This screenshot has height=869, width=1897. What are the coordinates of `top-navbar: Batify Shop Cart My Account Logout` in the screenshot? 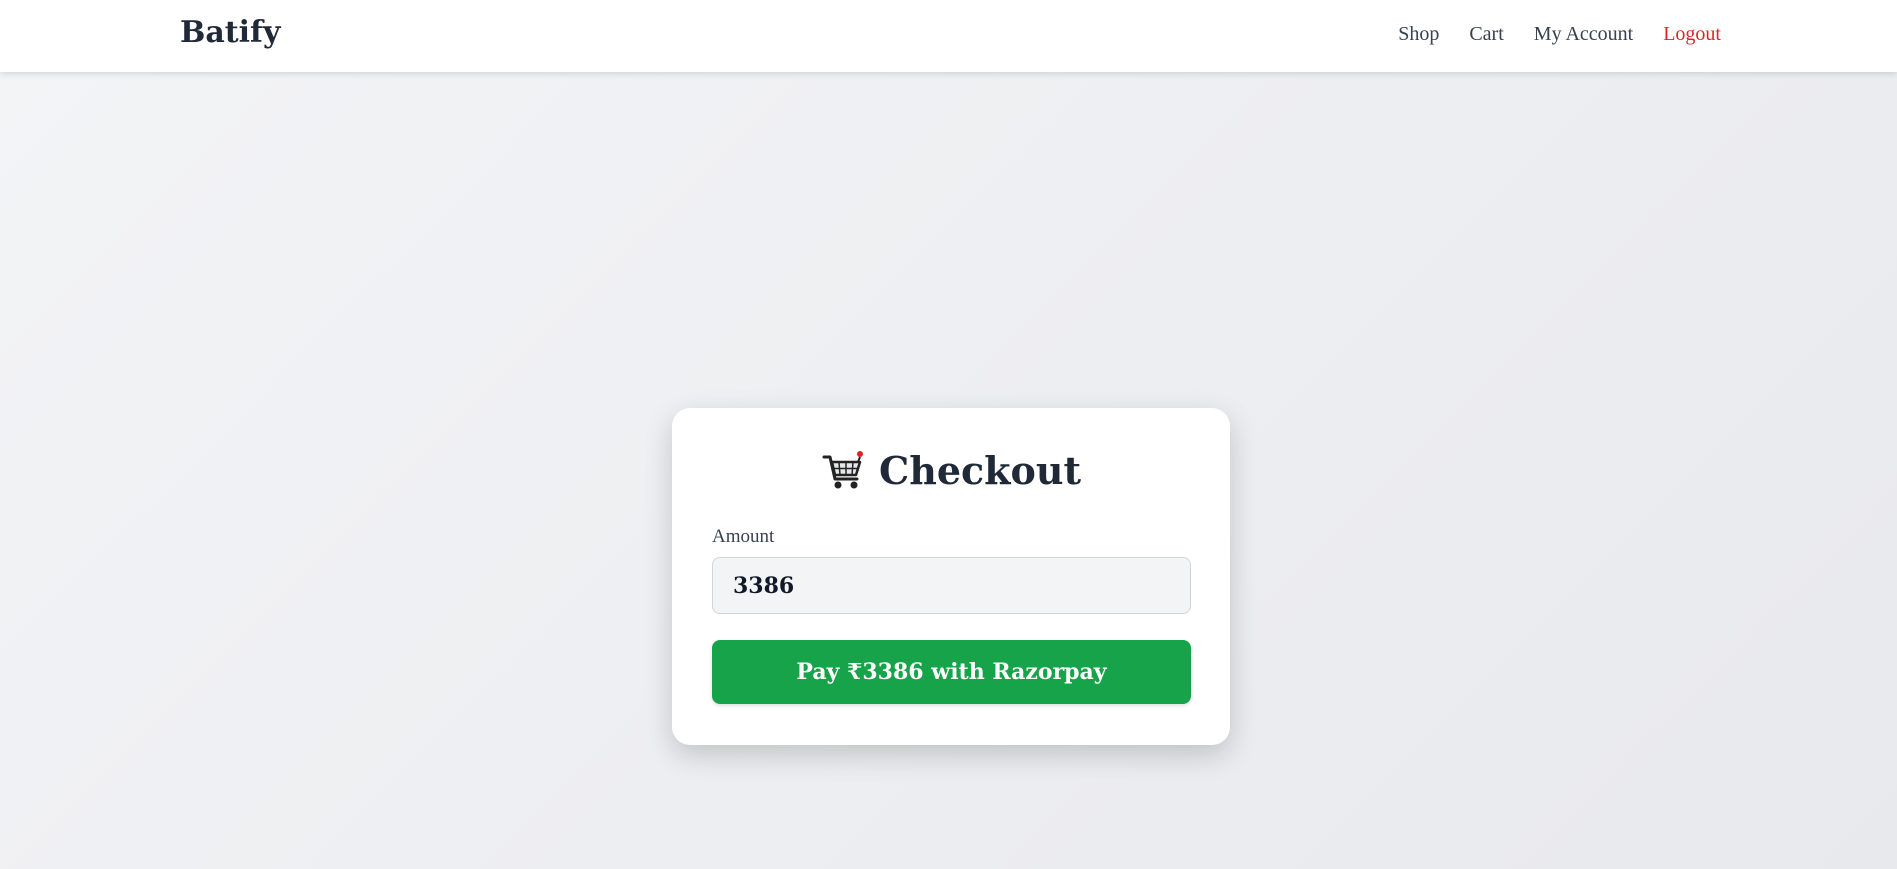 It's located at (948, 36).